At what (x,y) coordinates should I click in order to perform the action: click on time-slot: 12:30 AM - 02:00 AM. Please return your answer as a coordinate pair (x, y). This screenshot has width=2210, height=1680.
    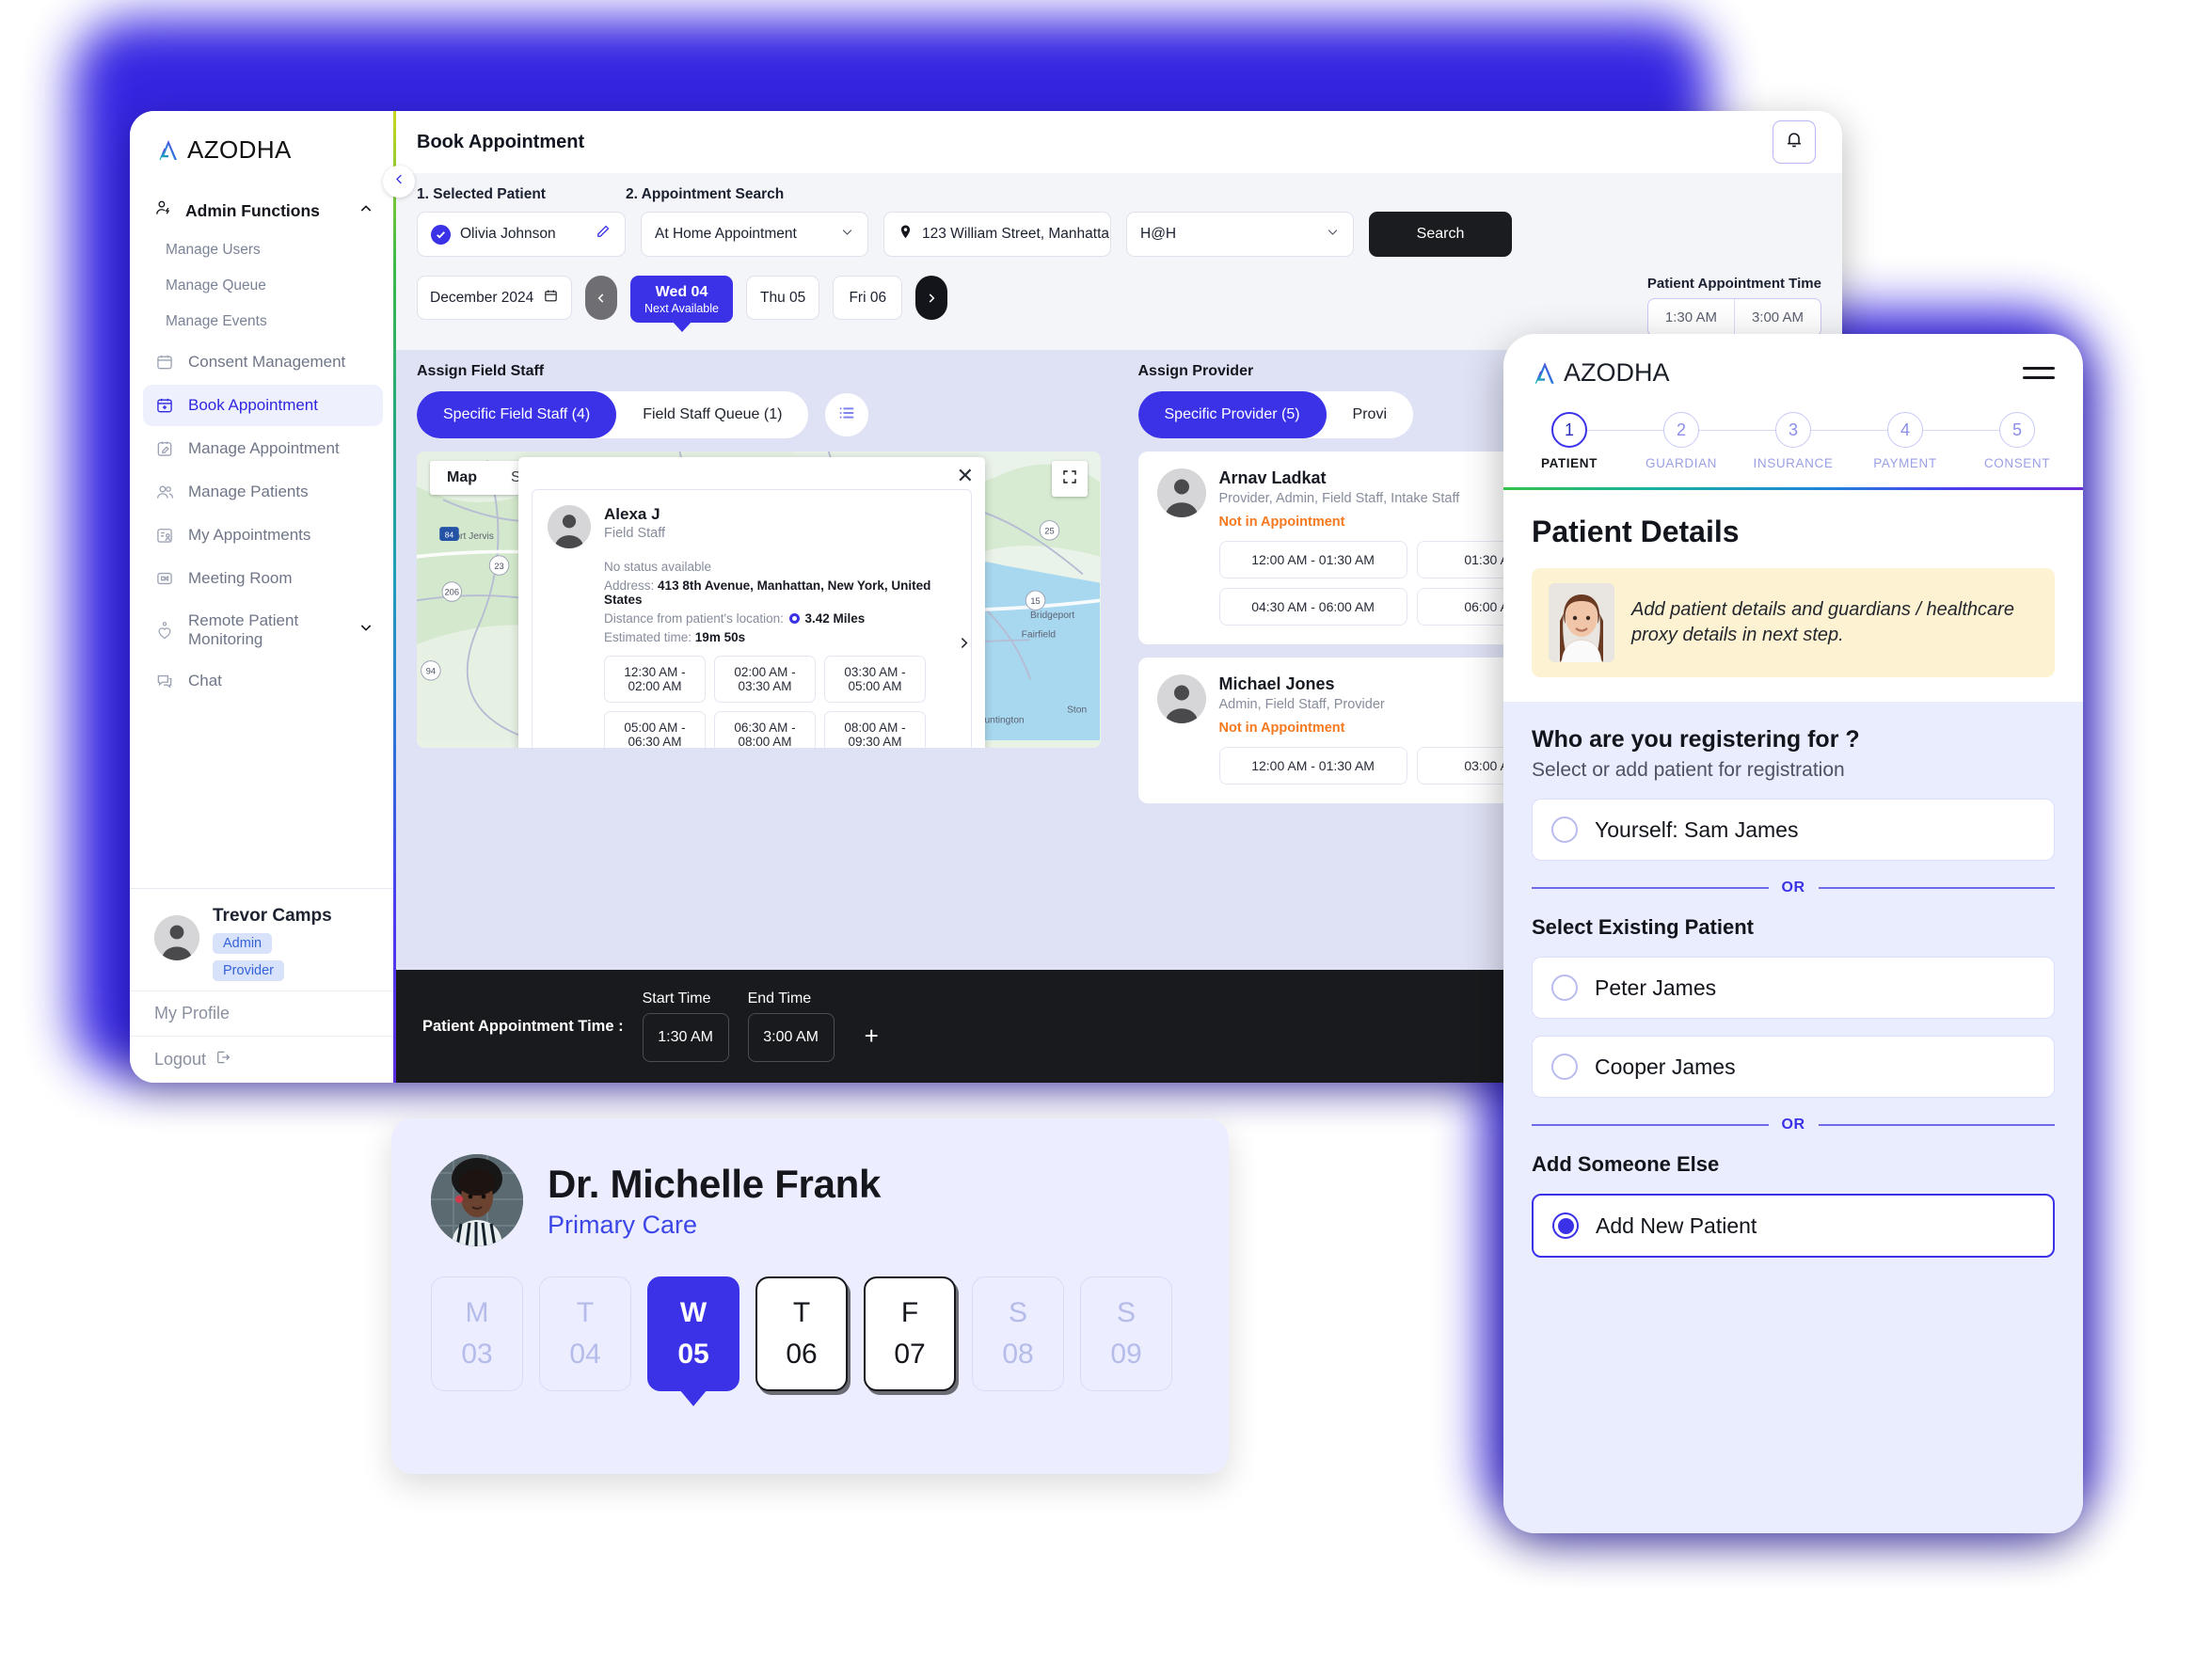
    Looking at the image, I should click on (655, 679).